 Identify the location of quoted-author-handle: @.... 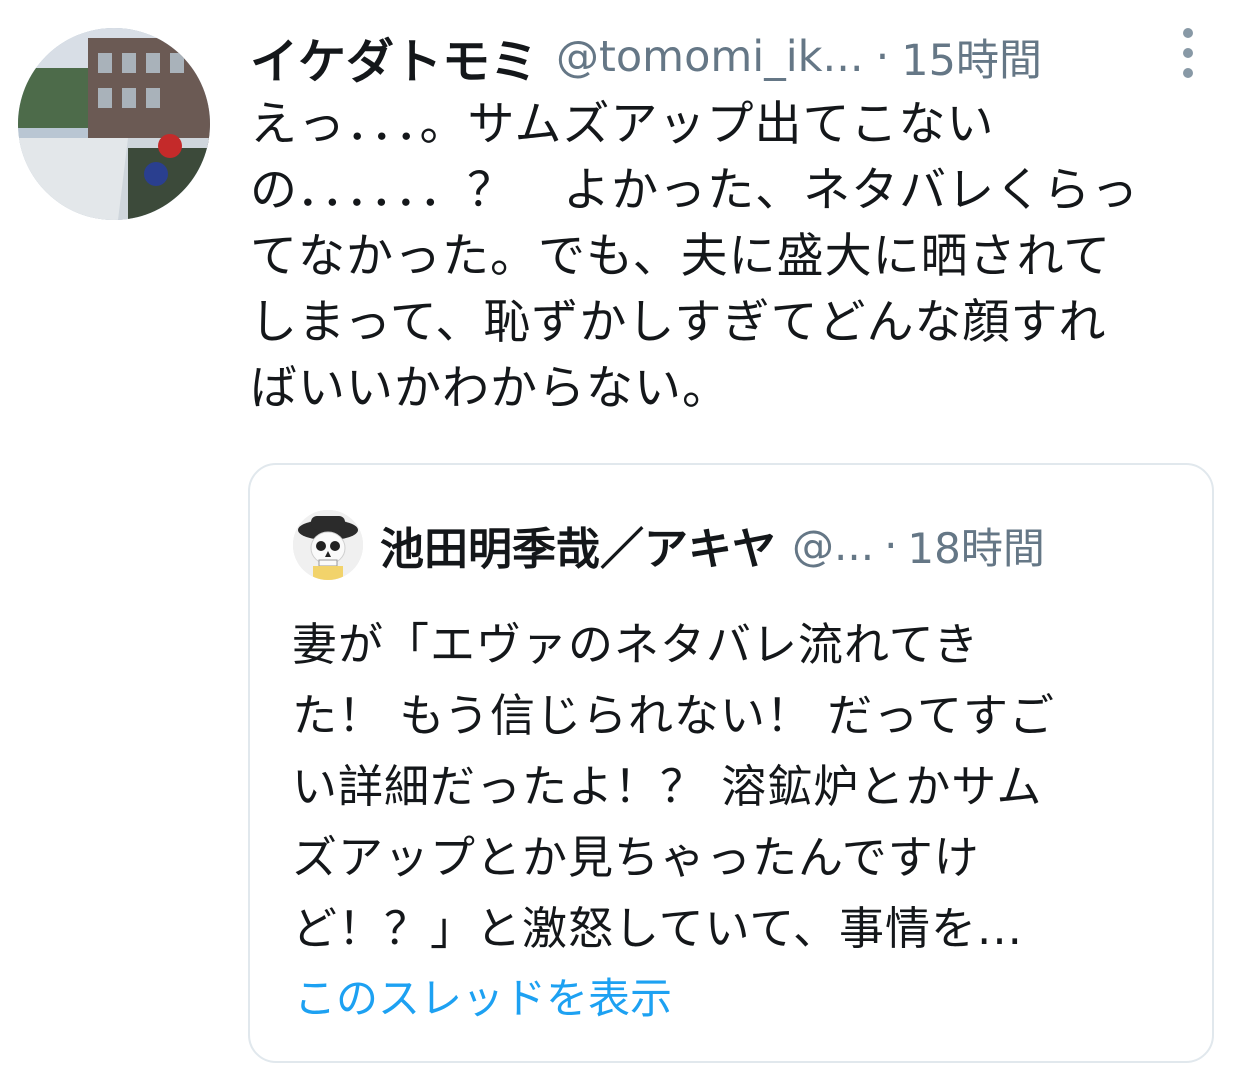
(833, 545).